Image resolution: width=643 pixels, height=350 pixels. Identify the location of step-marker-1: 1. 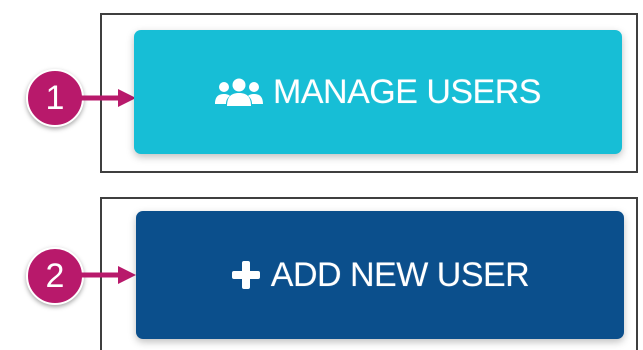
(55, 98).